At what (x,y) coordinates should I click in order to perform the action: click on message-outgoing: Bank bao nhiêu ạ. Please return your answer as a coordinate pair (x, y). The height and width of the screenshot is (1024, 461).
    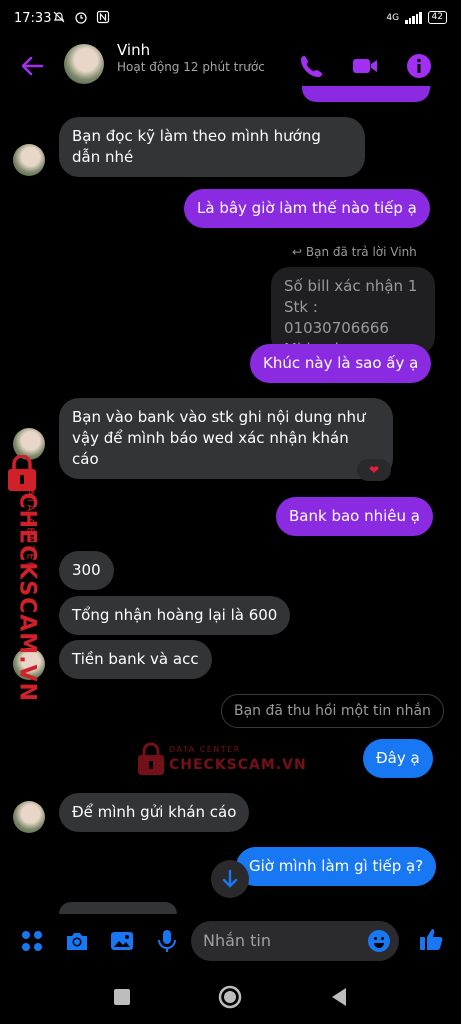
    Looking at the image, I should click on (354, 516).